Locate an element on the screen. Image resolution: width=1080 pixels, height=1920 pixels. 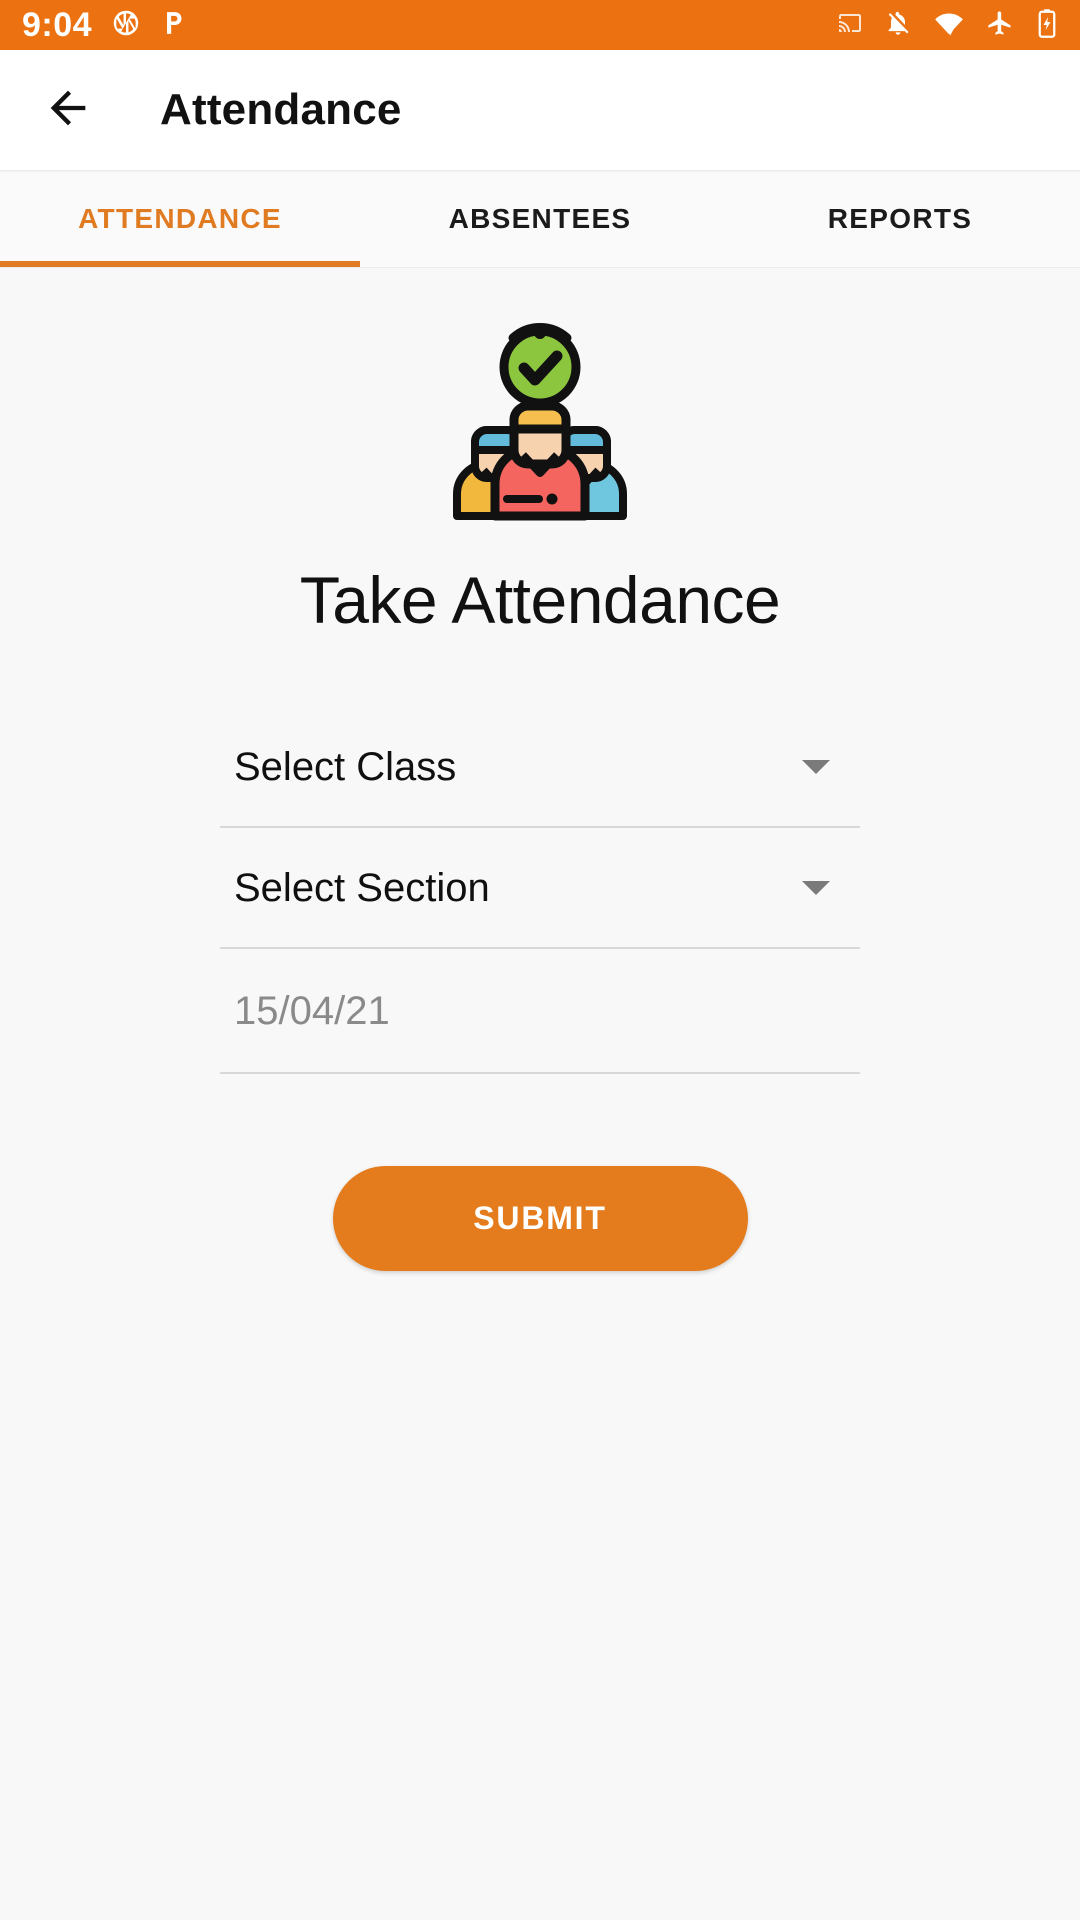
select-section-dropdown: Select Section is located at coordinates (540, 889).